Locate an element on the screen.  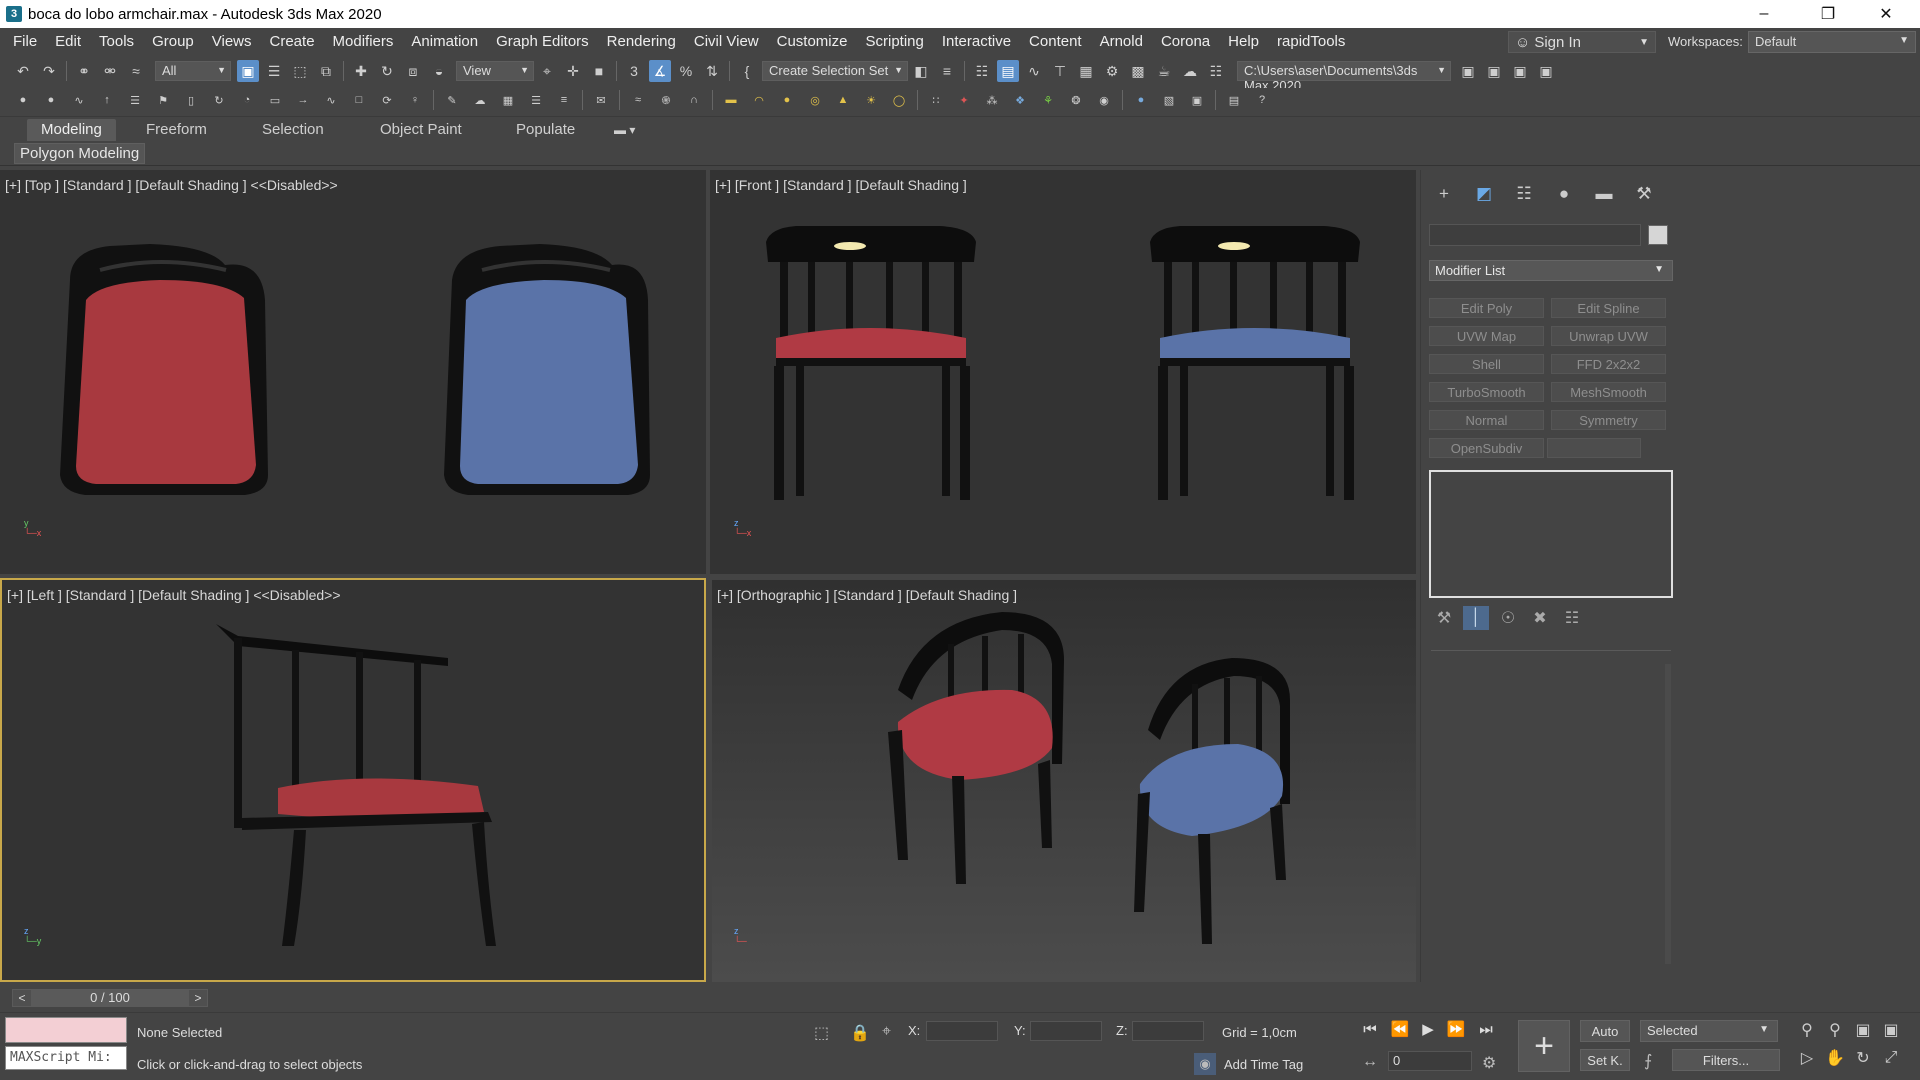
modifier-button-edit-spline: Edit Spline is located at coordinates (1608, 308).